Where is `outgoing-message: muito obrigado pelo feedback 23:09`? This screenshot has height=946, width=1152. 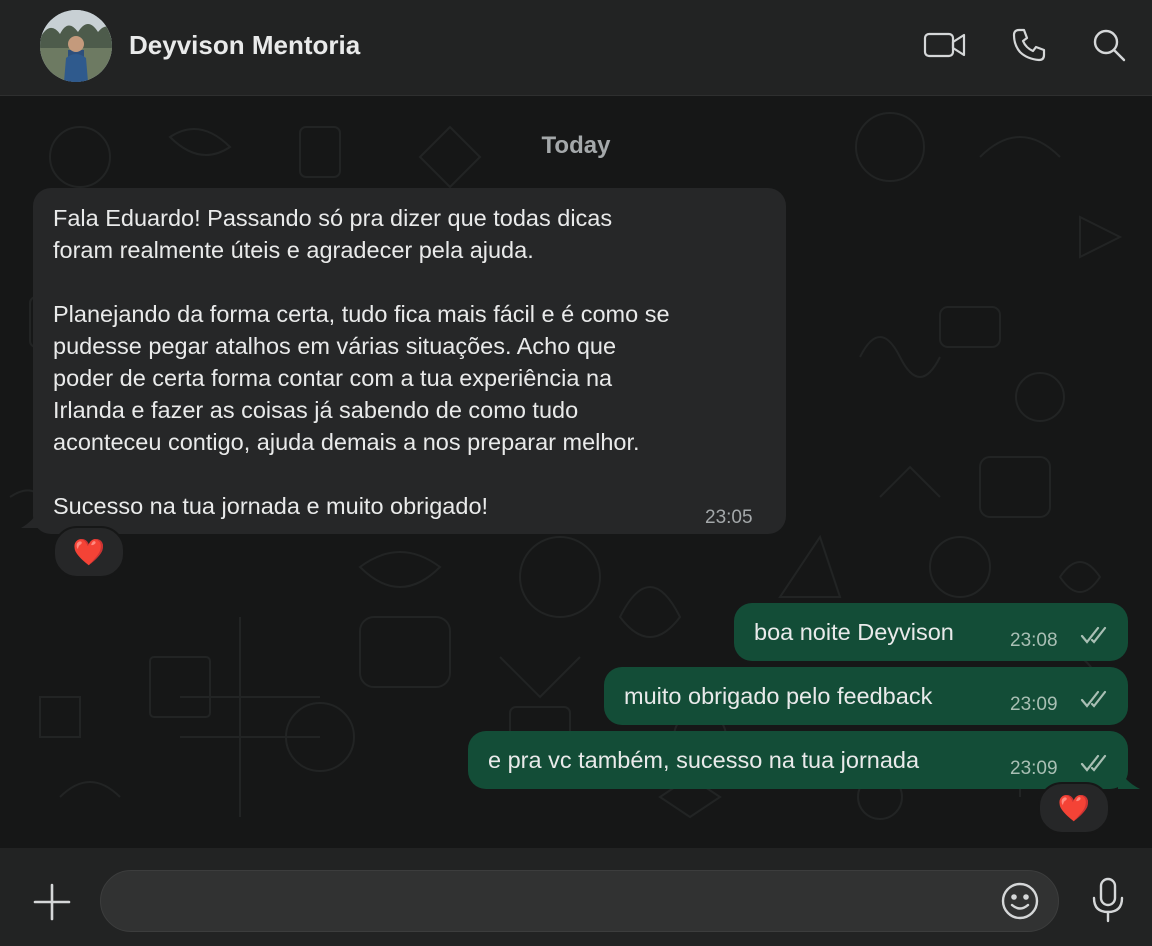 outgoing-message: muito obrigado pelo feedback 23:09 is located at coordinates (866, 696).